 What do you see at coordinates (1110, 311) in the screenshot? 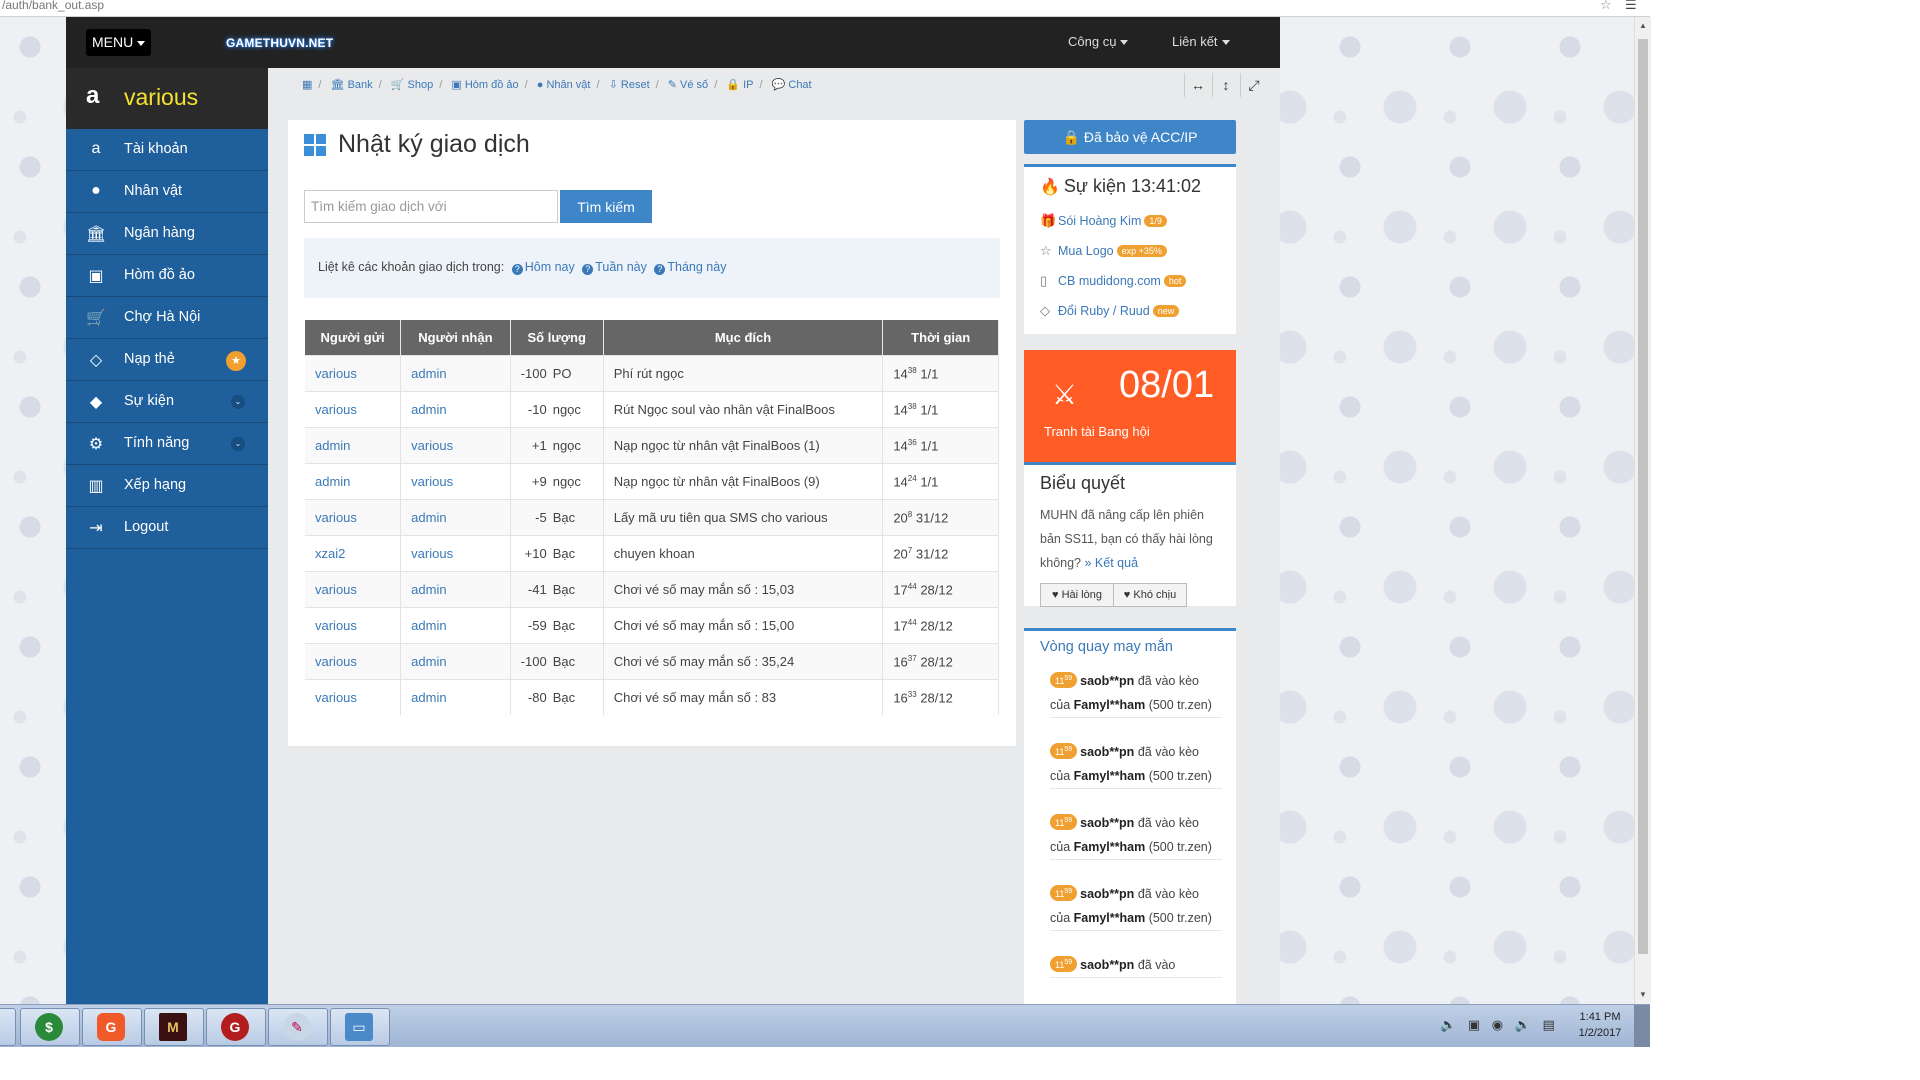
I see `event-item-ruby: ◇ Đổi Ruby / Ruud new` at bounding box center [1110, 311].